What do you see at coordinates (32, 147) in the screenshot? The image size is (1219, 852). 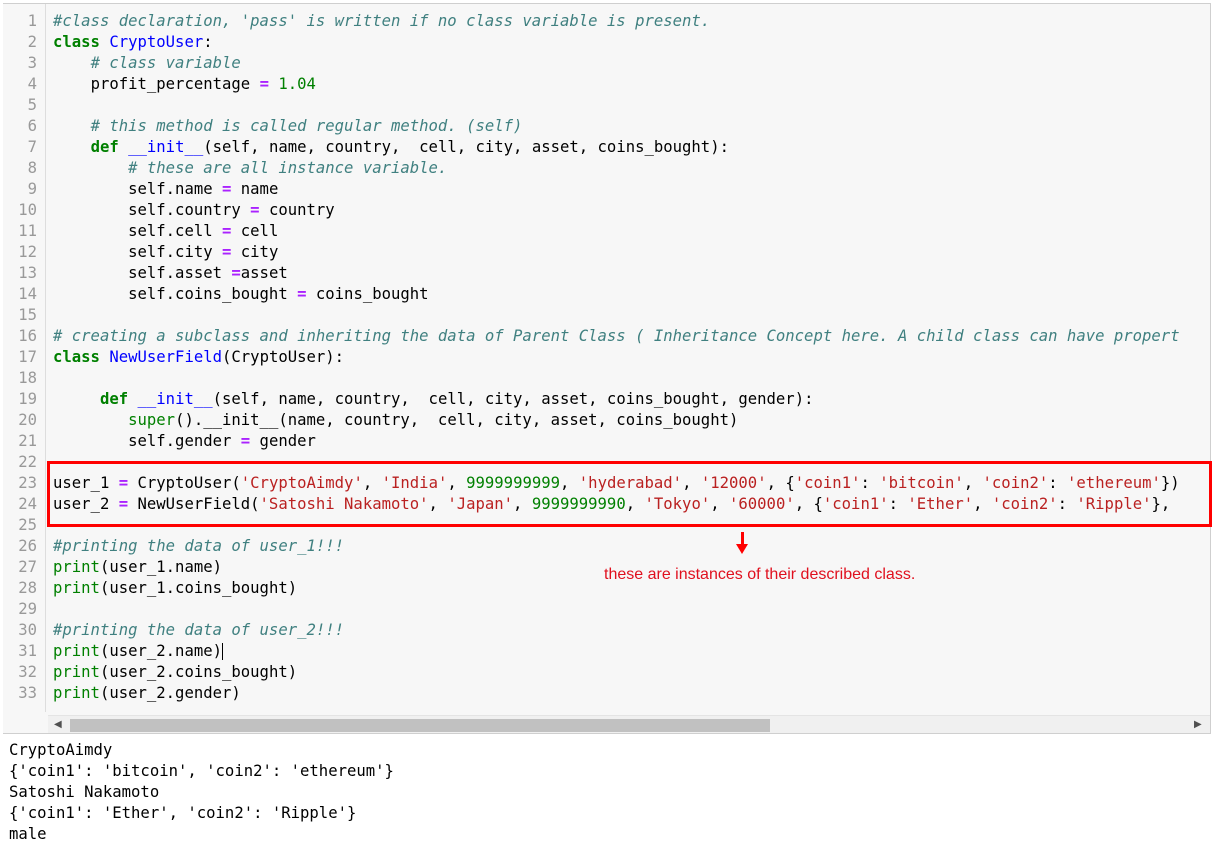 I see `line-number: 7` at bounding box center [32, 147].